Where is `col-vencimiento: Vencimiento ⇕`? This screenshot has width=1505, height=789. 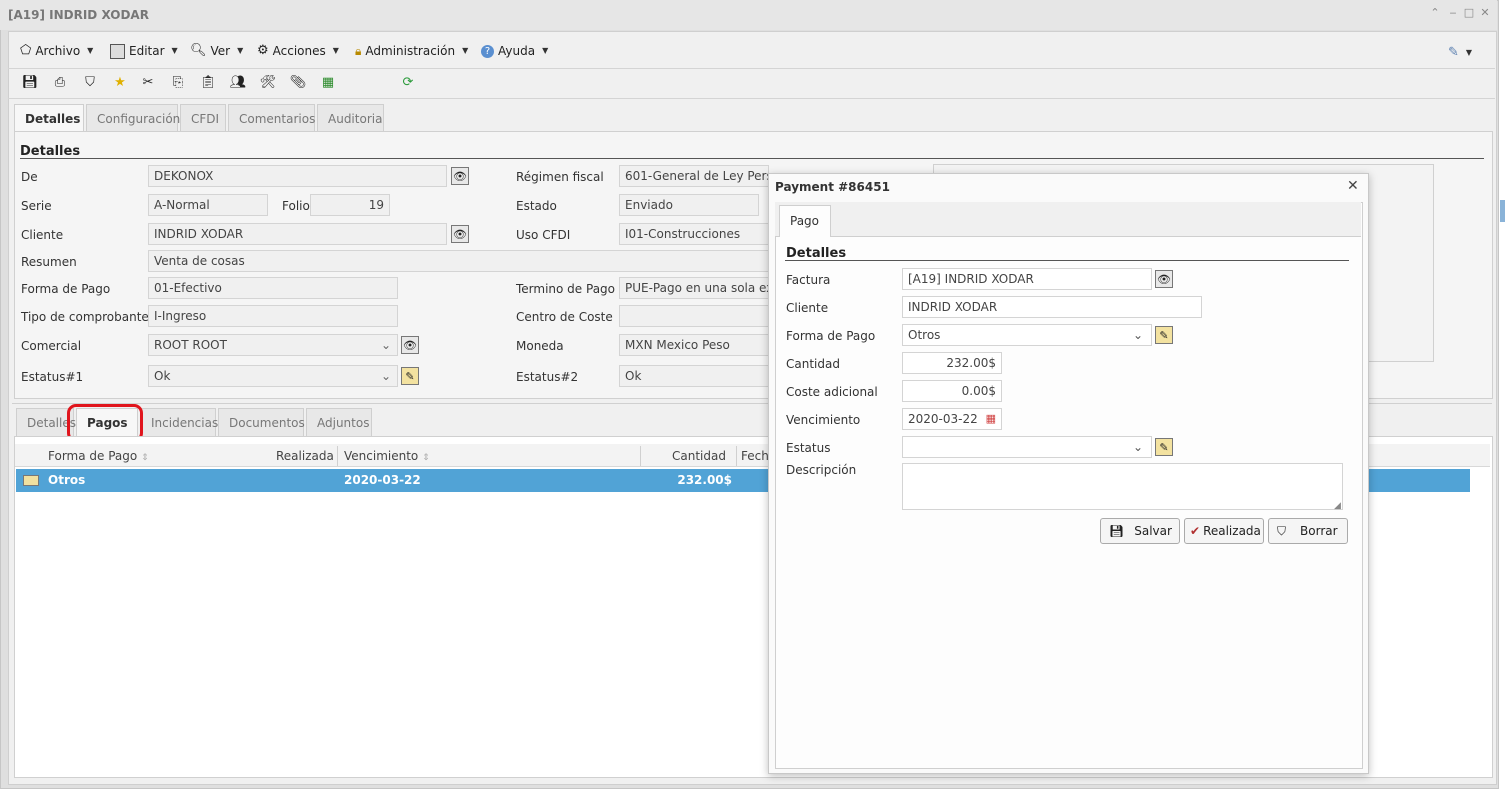
col-vencimiento: Vencimiento ⇕ is located at coordinates (387, 456).